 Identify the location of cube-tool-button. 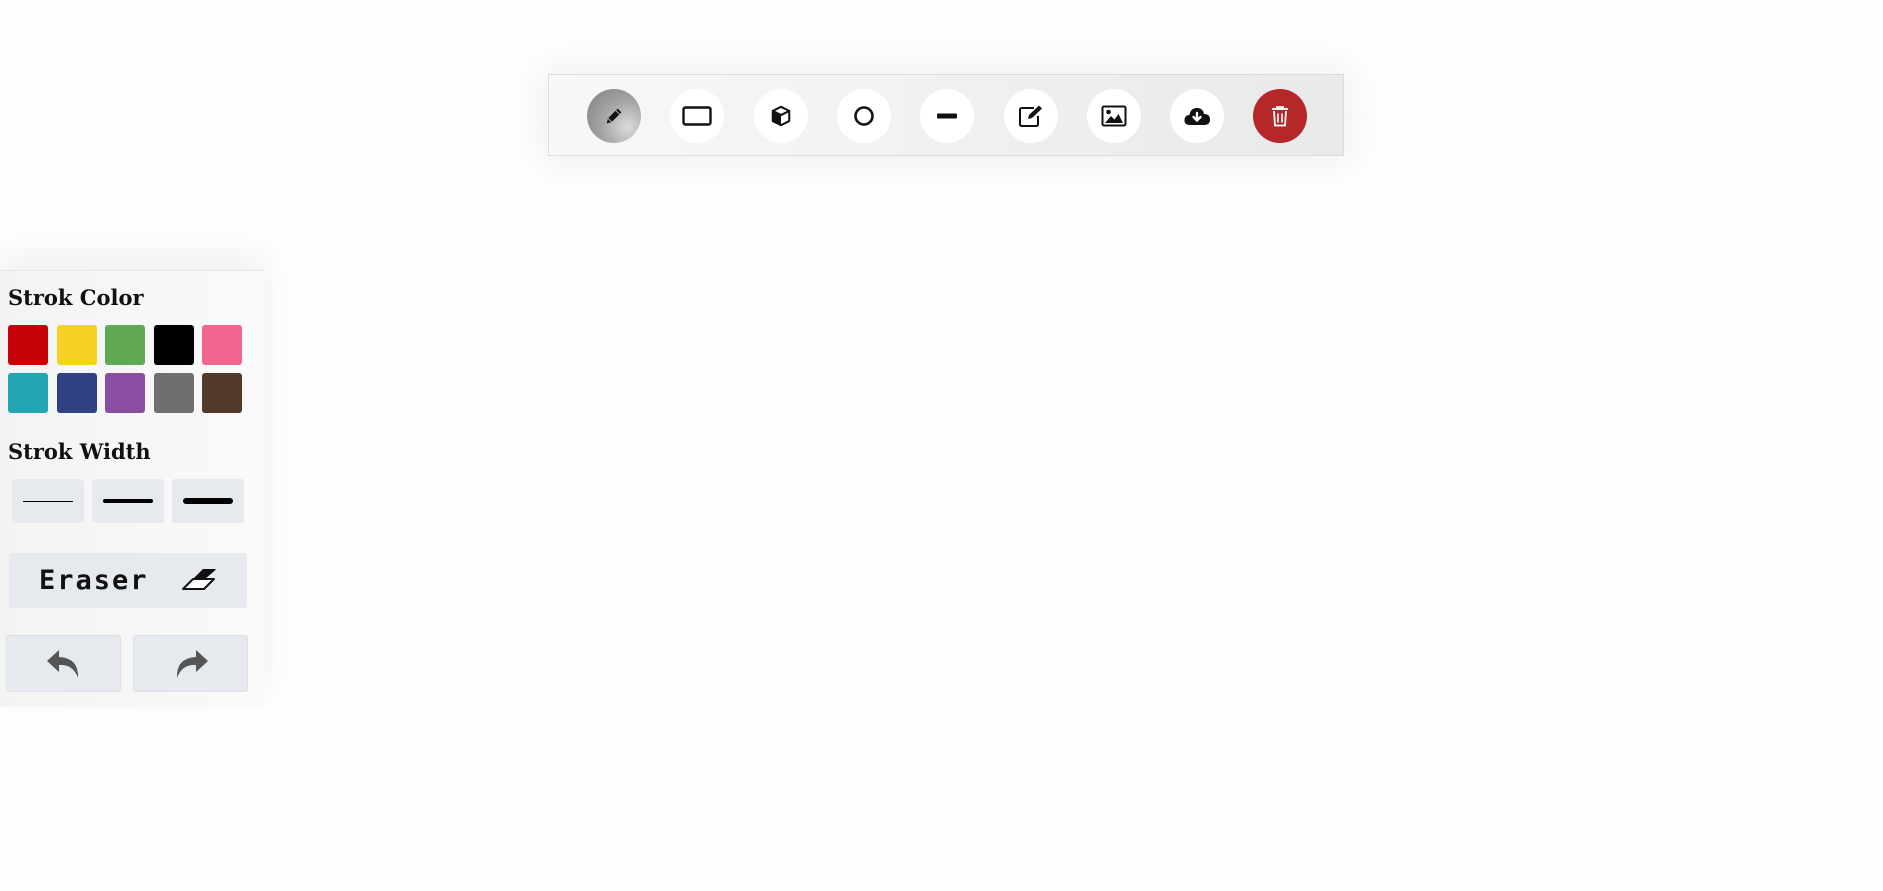
(781, 116).